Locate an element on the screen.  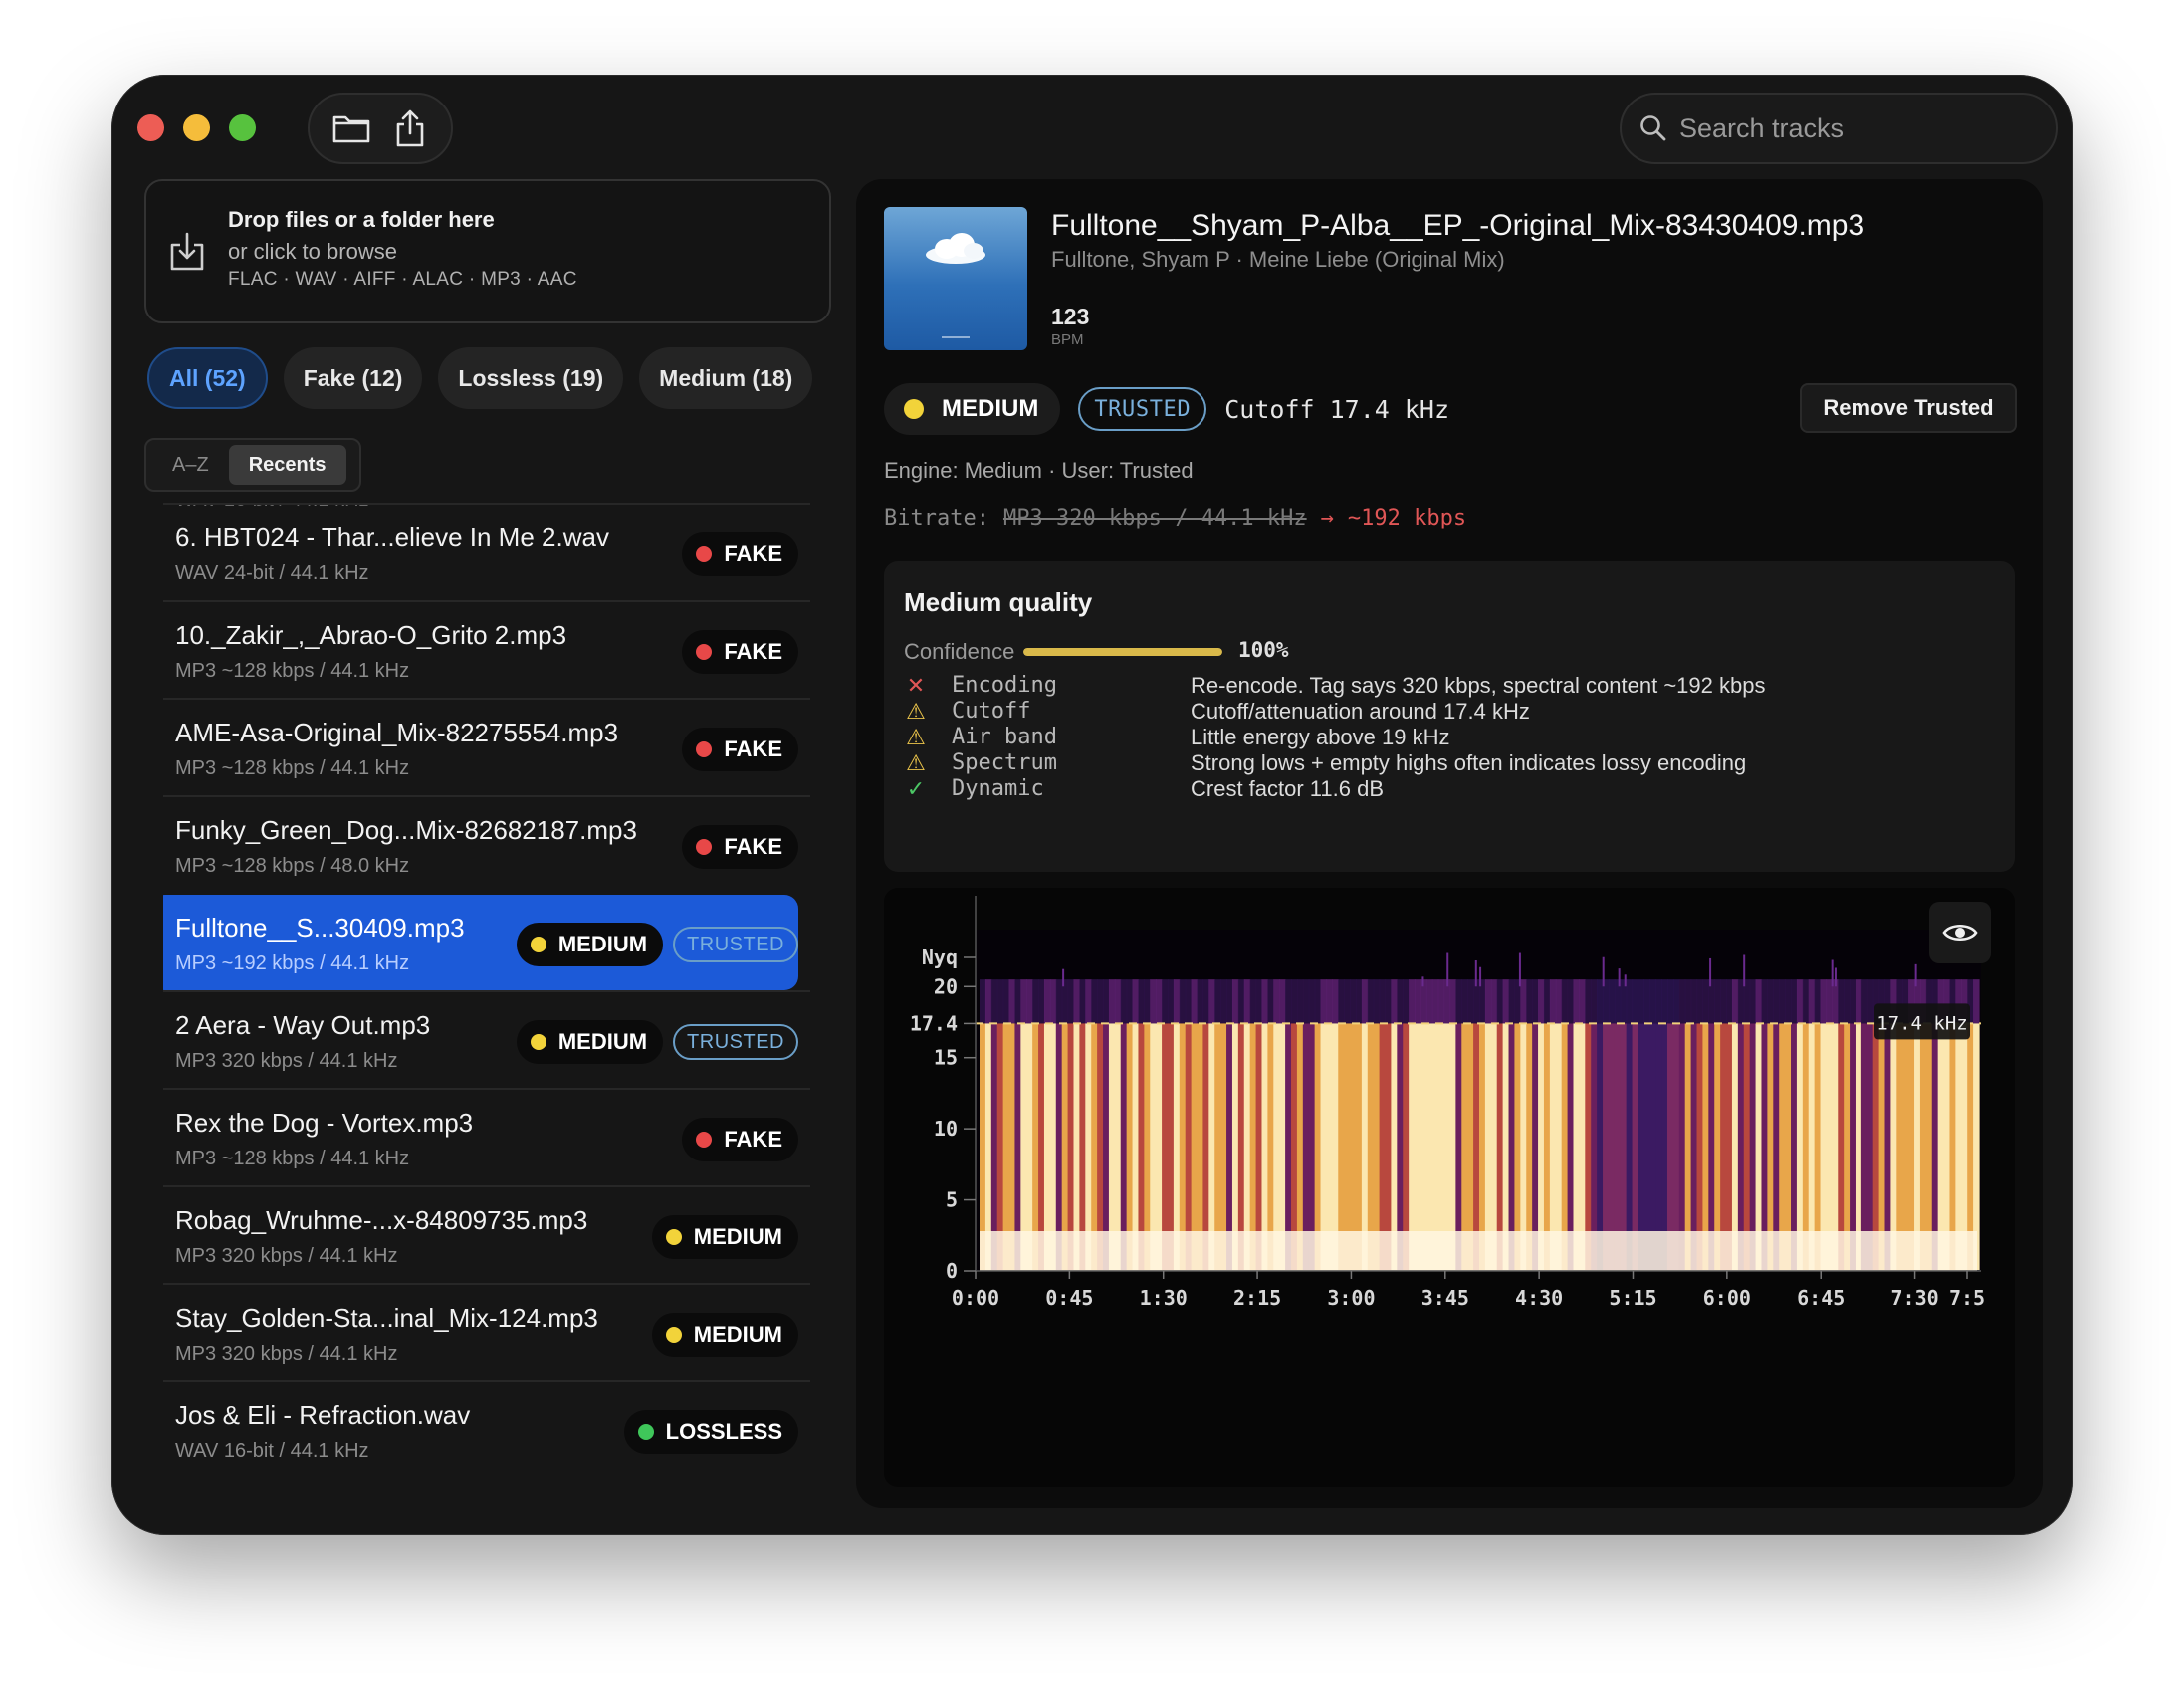
sort-az-option: A–Z is located at coordinates (190, 465).